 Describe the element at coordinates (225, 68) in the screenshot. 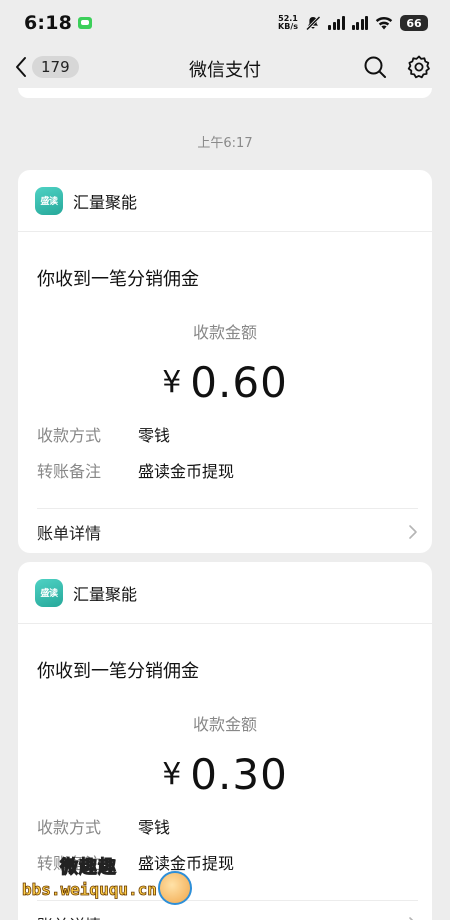

I see `nav-bar: 179 微信支付` at that location.